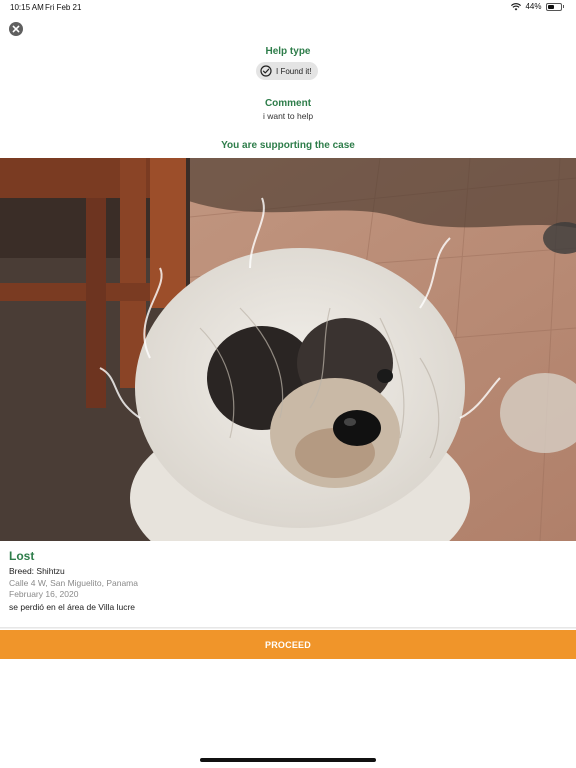 The image size is (576, 768). I want to click on close-button, so click(16, 29).